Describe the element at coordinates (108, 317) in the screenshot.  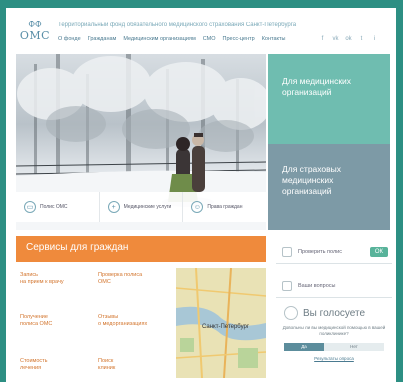
I see `service-link-title: Отзывы` at that location.